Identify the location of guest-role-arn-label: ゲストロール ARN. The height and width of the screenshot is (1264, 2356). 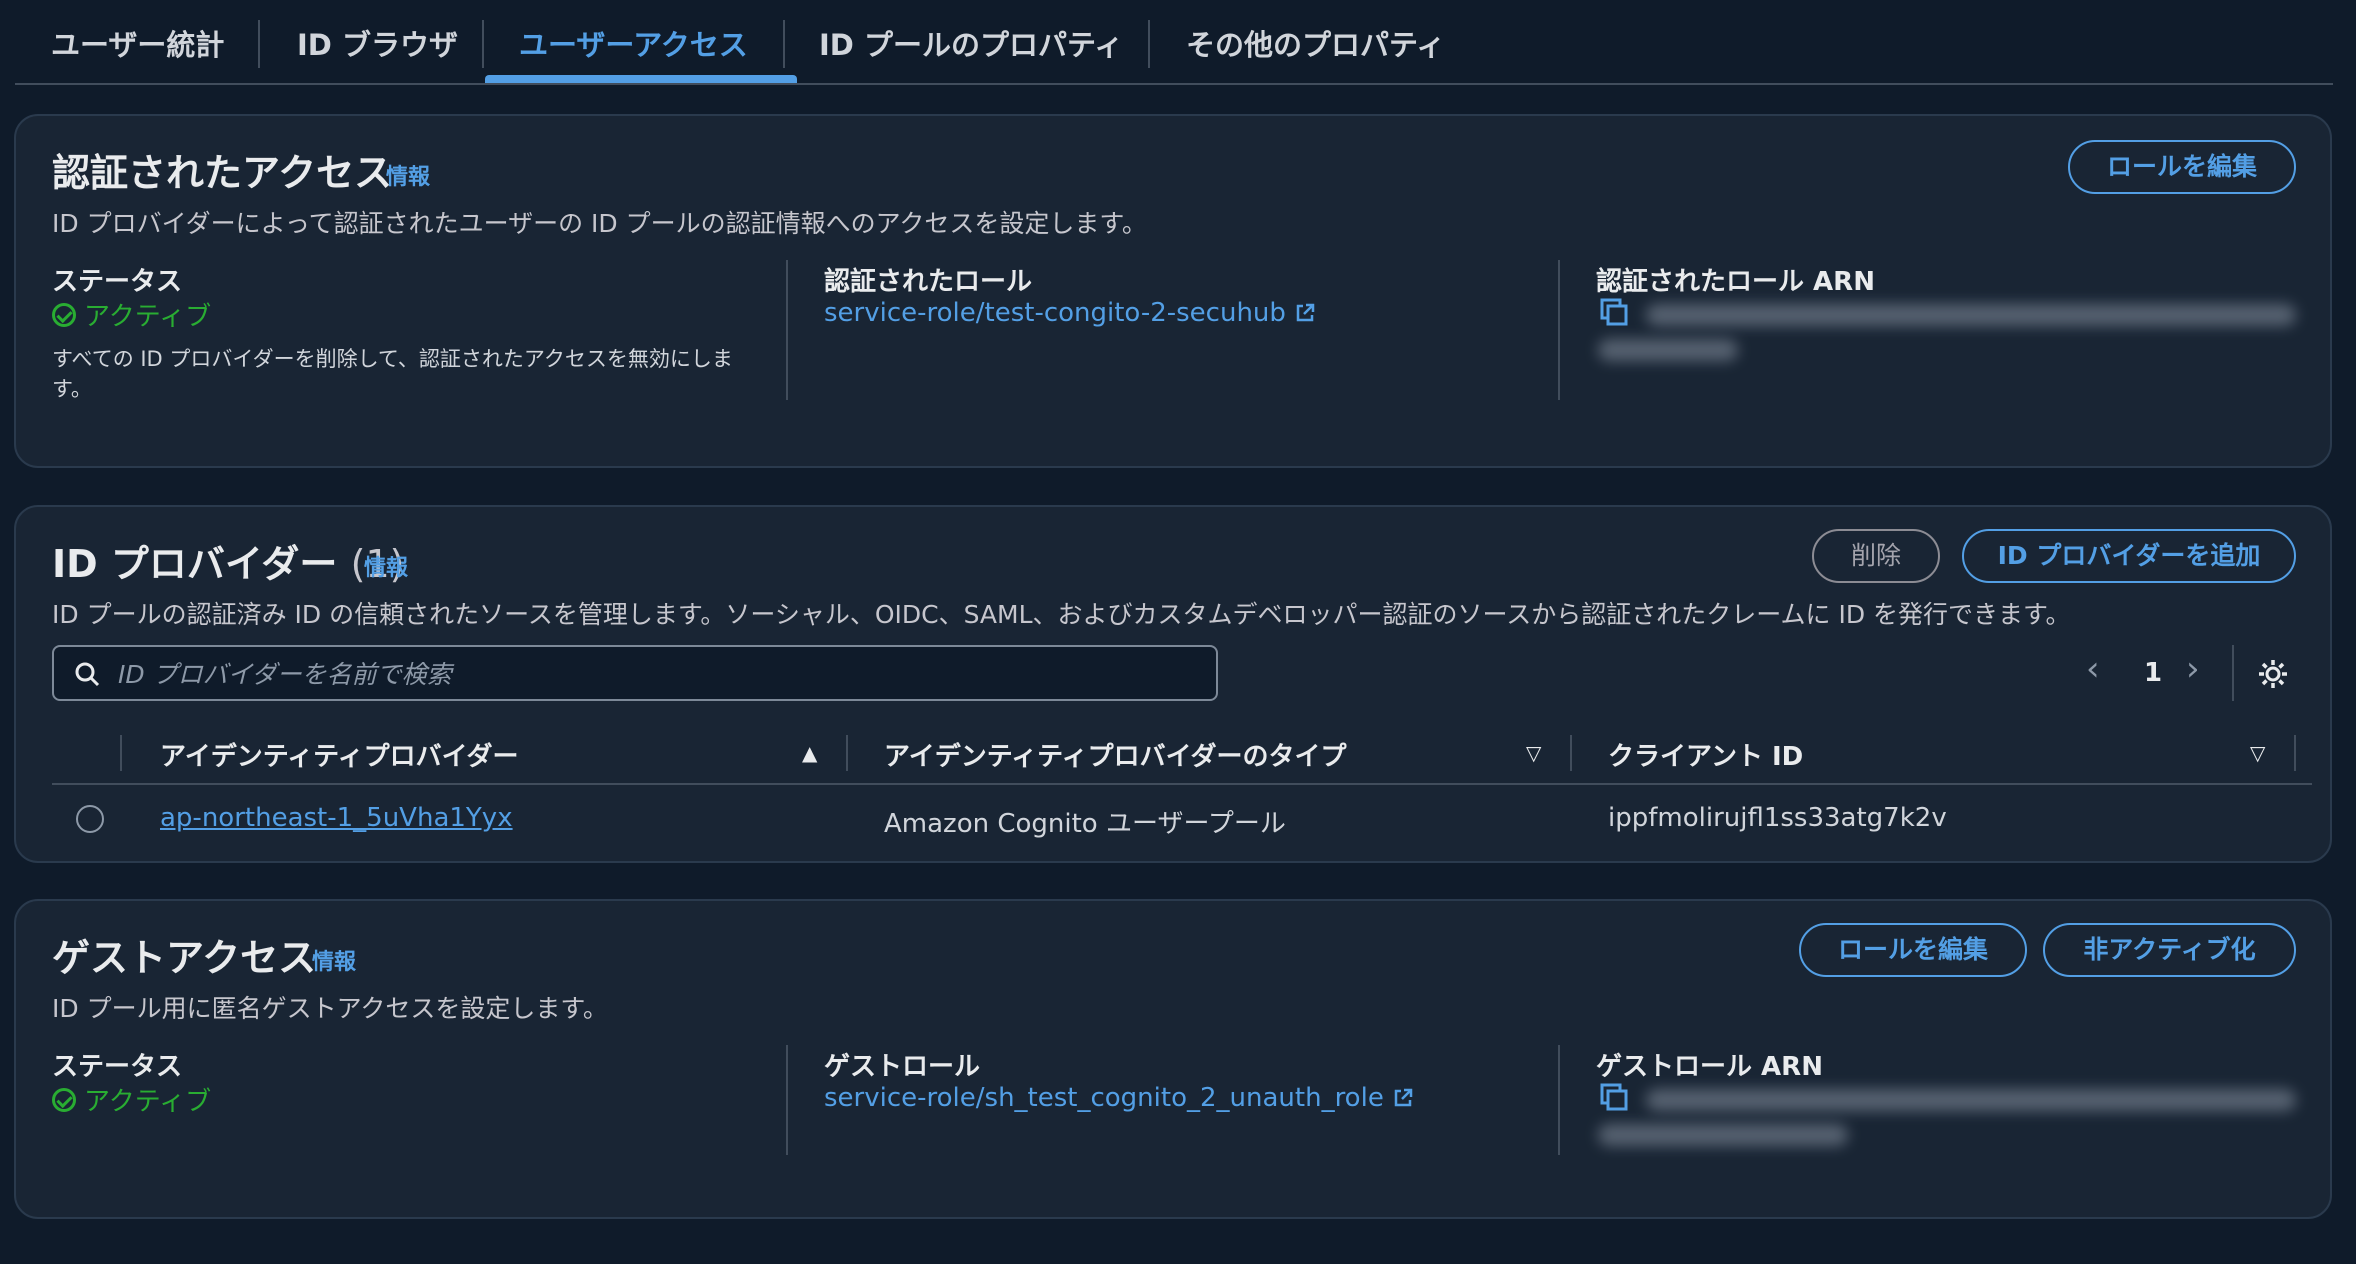
(1709, 1067).